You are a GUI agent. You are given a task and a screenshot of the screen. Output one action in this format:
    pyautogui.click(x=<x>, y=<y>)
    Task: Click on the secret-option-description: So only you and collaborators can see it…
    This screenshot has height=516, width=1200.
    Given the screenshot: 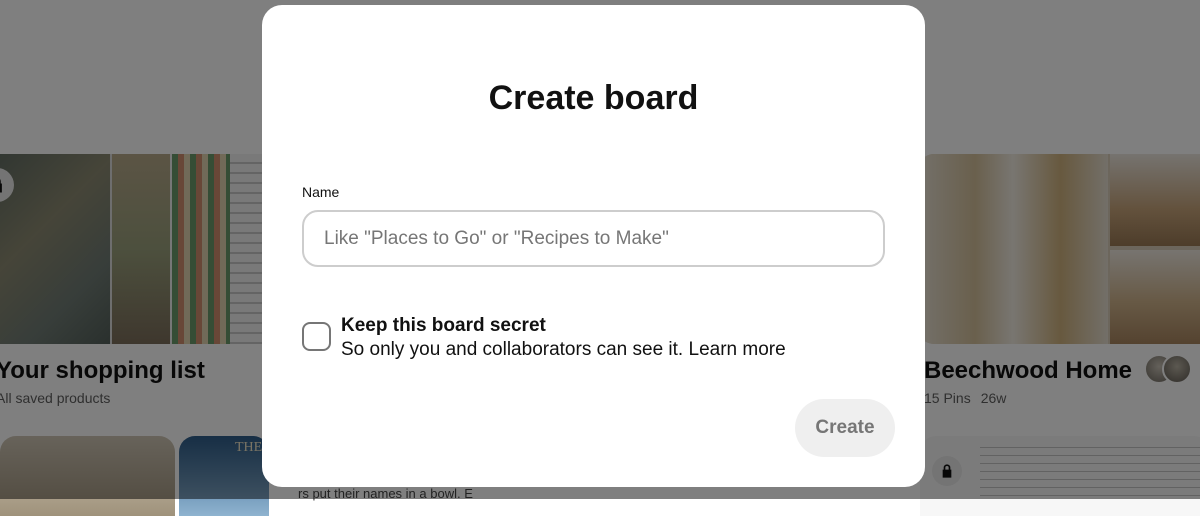 What is the action you would take?
    pyautogui.click(x=563, y=350)
    